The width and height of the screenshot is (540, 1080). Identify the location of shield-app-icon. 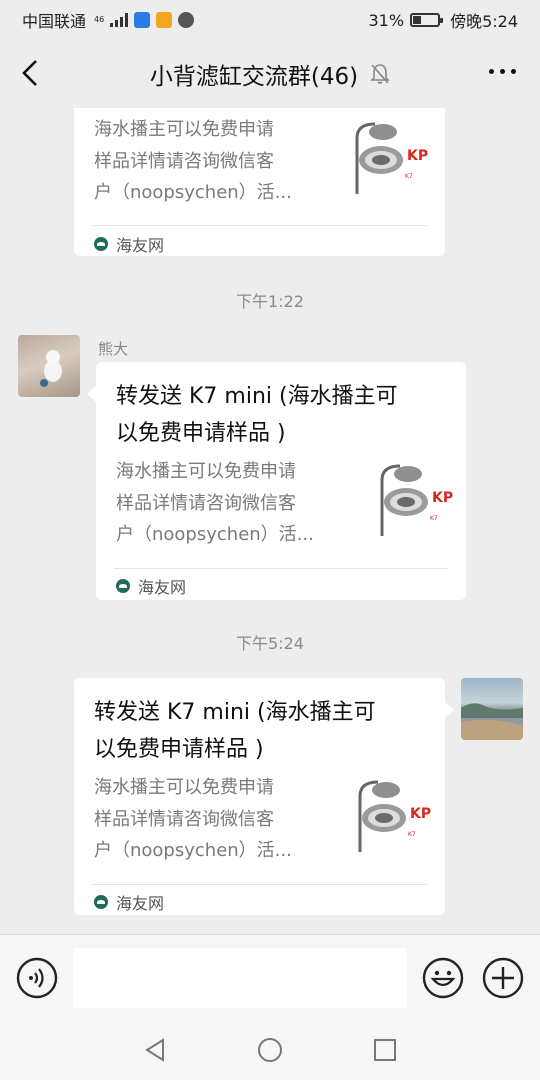
(142, 20).